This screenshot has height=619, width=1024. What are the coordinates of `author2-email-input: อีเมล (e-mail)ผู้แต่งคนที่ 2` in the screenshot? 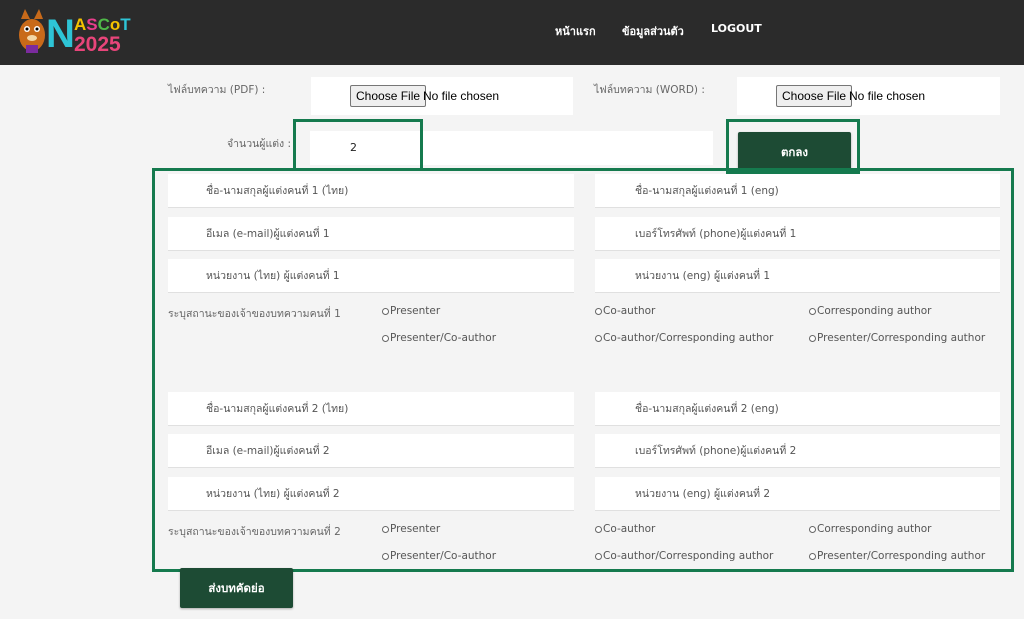 It's located at (371, 451).